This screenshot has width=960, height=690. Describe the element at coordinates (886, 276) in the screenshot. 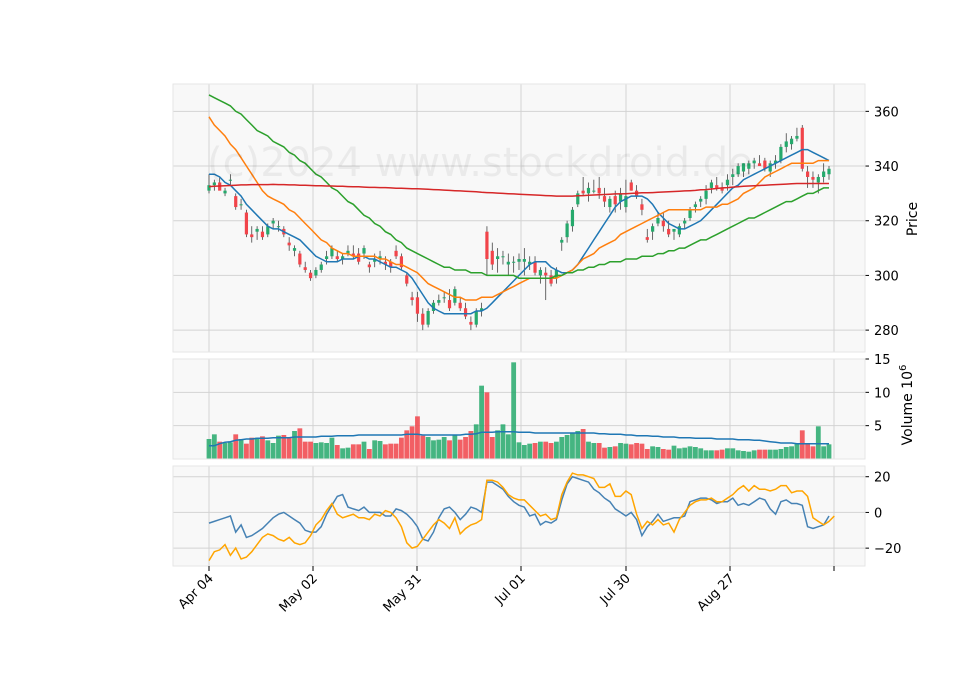

I see `price-ytick-label: 300` at that location.